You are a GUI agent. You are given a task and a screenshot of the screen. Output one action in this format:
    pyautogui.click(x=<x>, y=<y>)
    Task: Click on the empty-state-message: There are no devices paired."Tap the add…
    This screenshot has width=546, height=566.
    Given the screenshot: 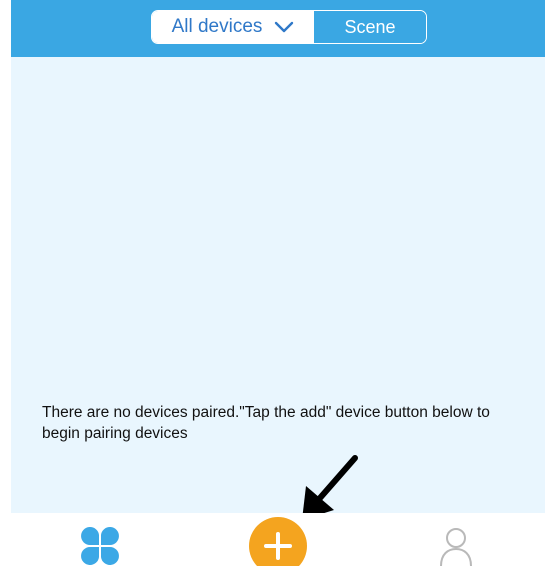 What is the action you would take?
    pyautogui.click(x=266, y=423)
    